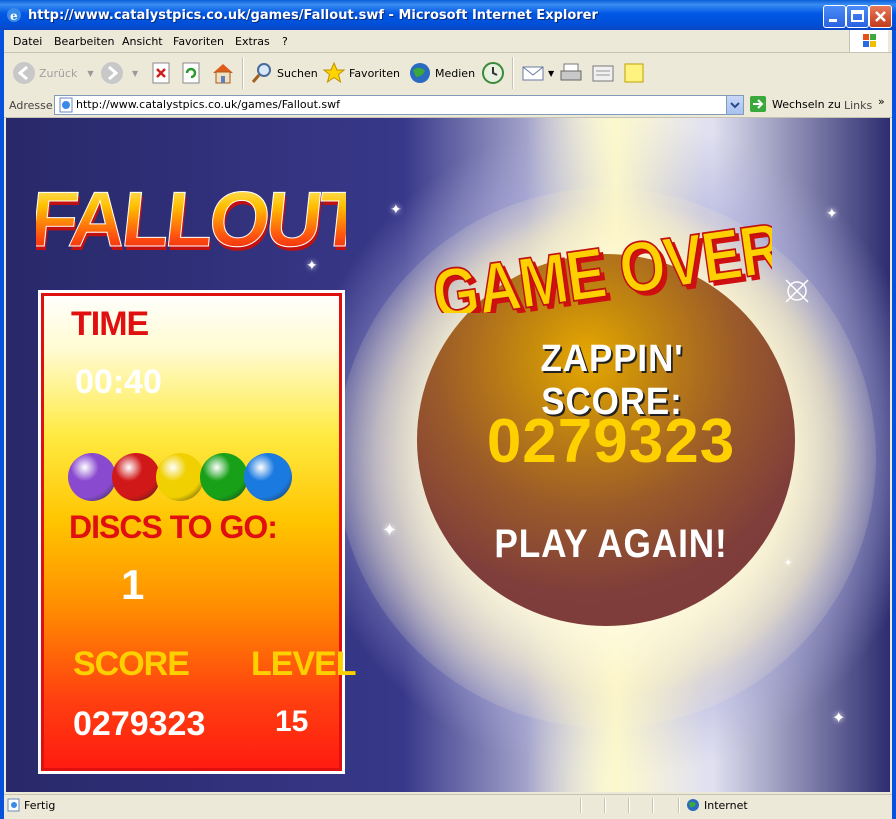 This screenshot has height=819, width=896. Describe the element at coordinates (797, 291) in the screenshot. I see `crosshair-icon` at that location.